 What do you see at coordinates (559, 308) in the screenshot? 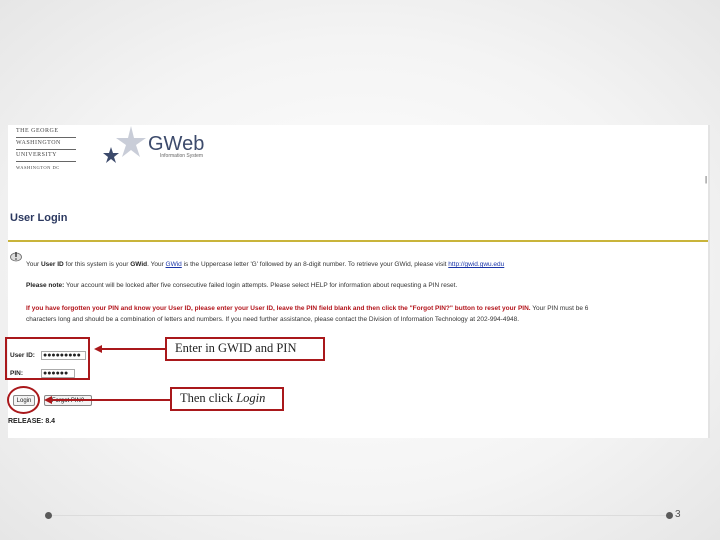
I see `info-text: Your PIN must be 6` at bounding box center [559, 308].